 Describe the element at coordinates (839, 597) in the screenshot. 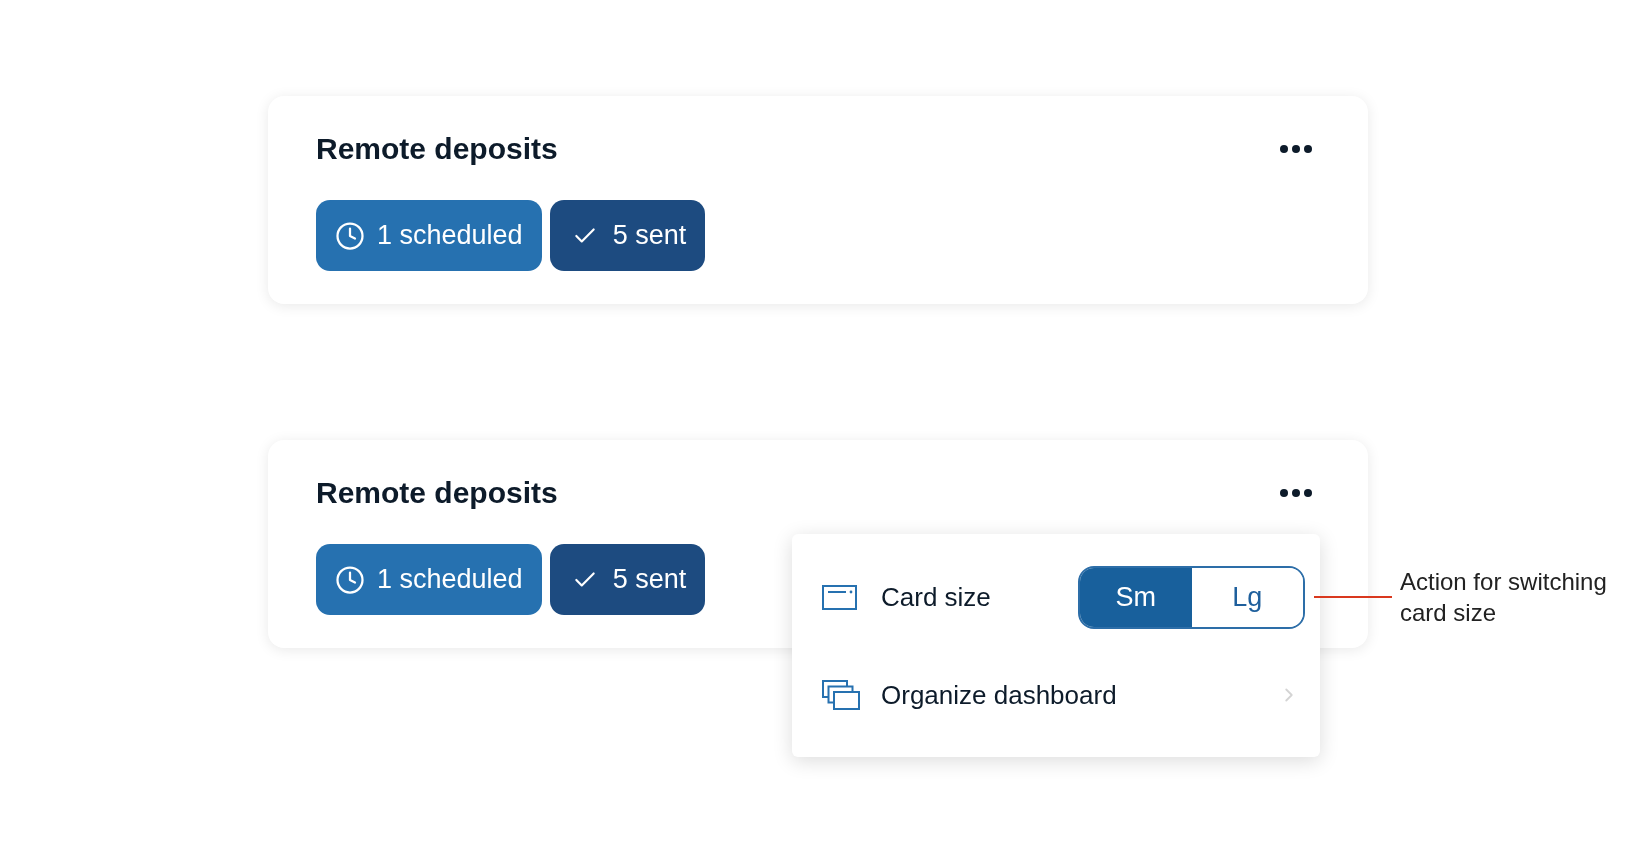

I see `card-icon` at that location.